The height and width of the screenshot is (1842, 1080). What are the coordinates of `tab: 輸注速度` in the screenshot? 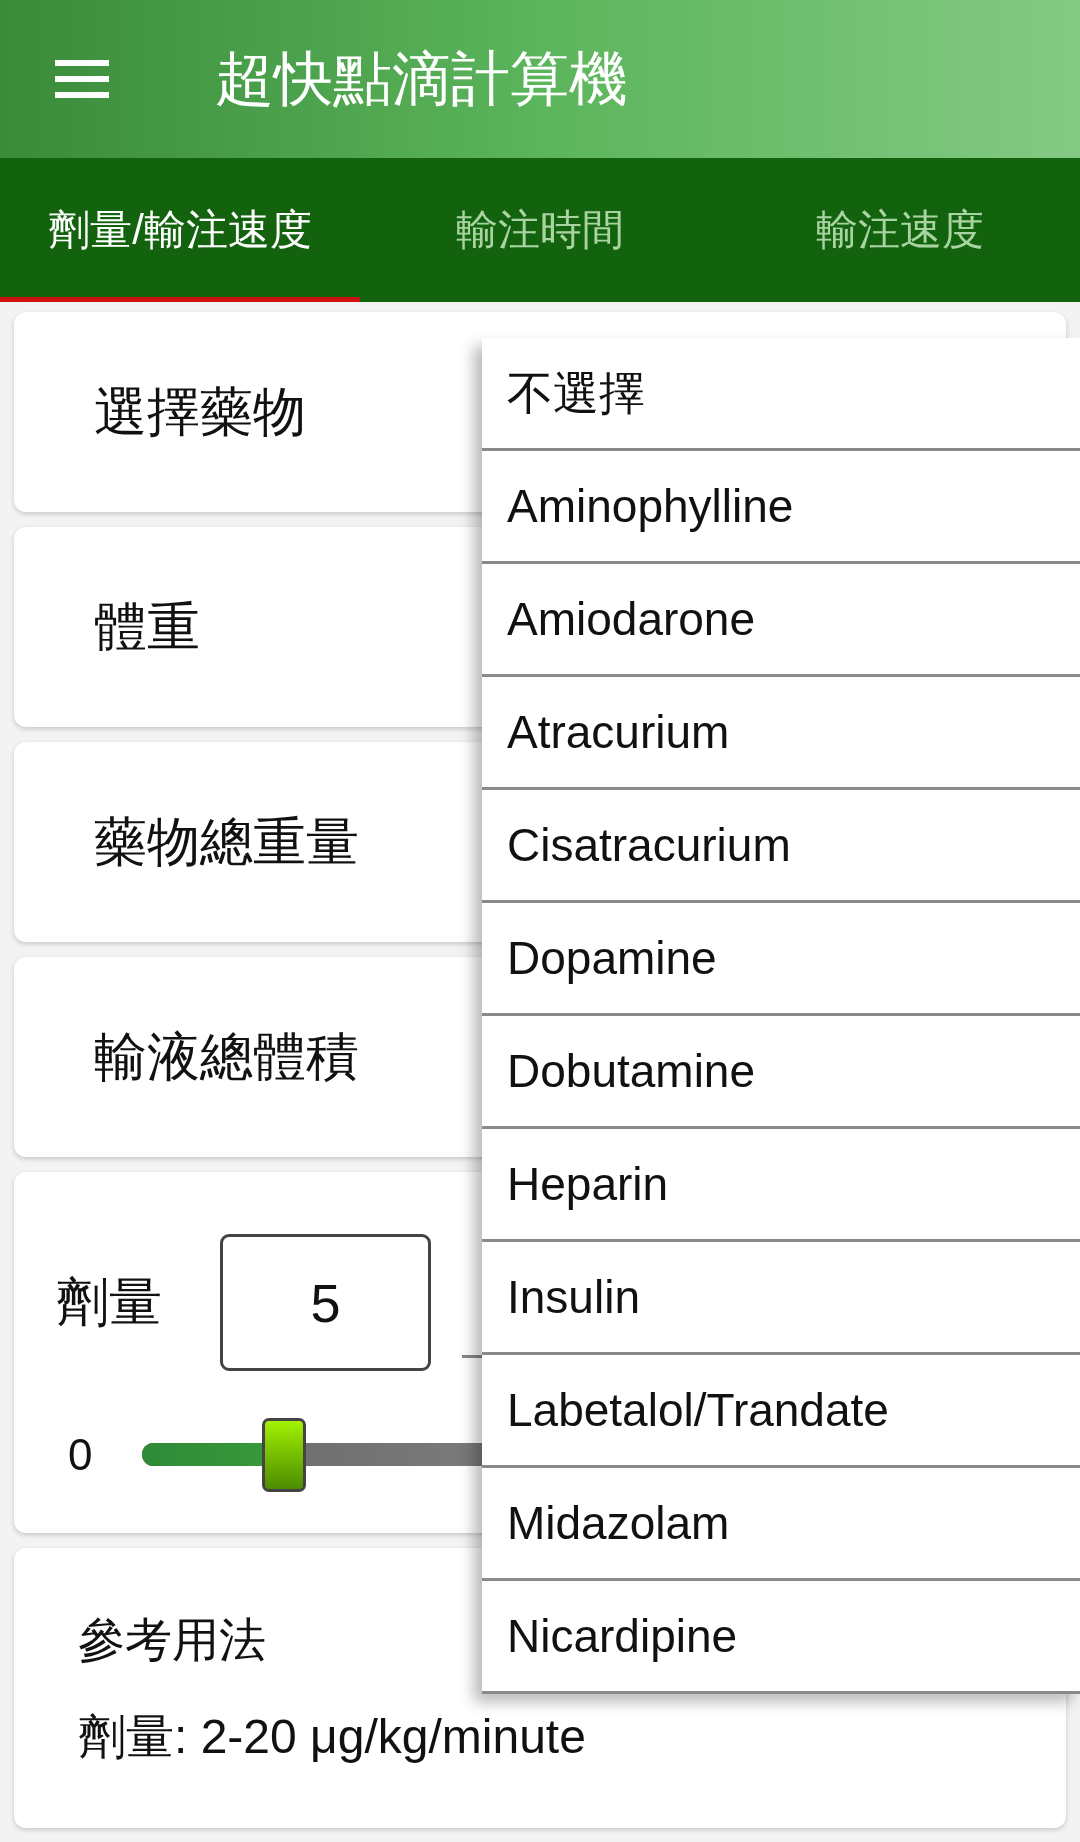 It's located at (900, 230).